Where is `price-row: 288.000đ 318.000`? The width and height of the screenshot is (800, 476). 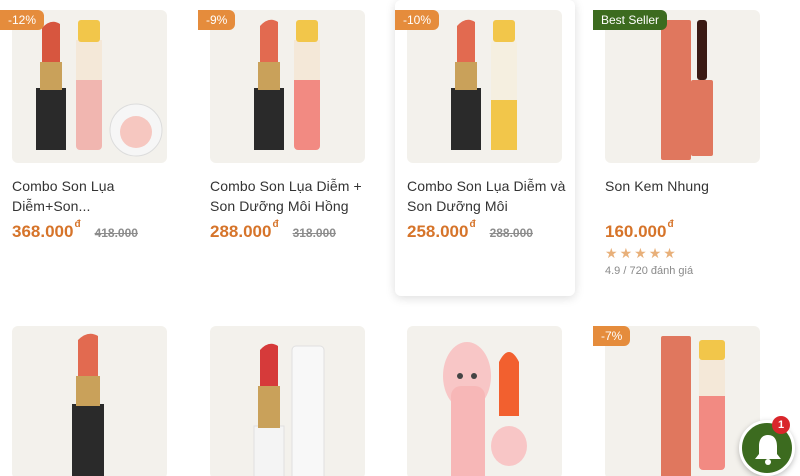 price-row: 288.000đ 318.000 is located at coordinates (273, 230).